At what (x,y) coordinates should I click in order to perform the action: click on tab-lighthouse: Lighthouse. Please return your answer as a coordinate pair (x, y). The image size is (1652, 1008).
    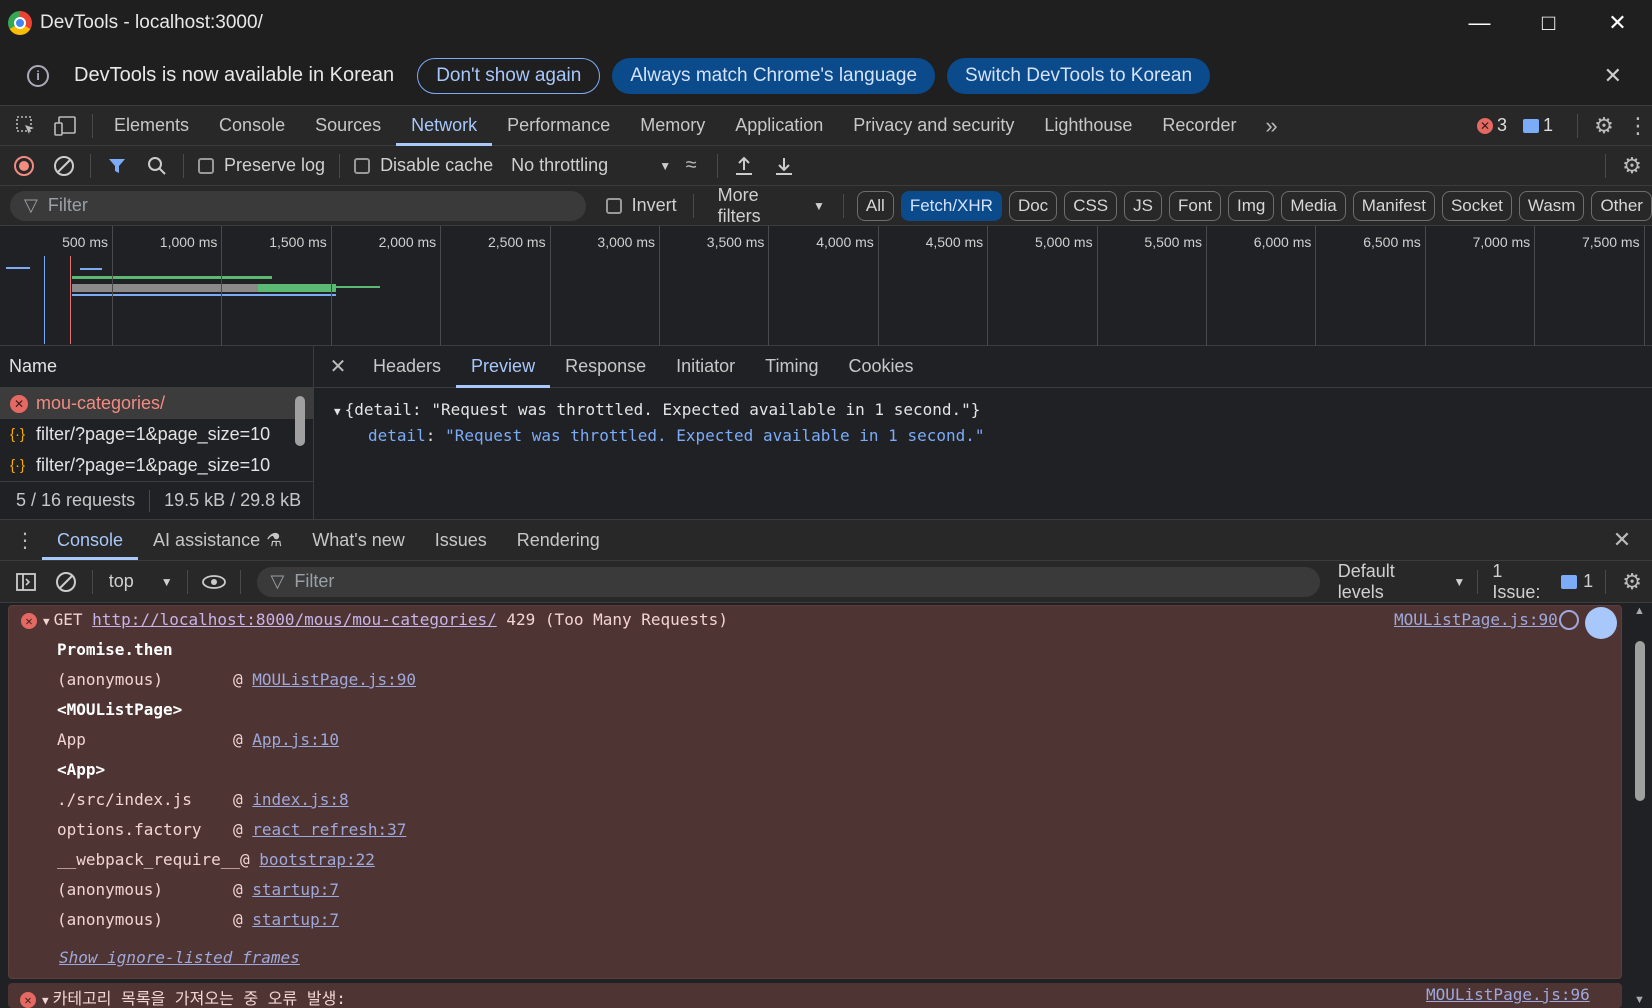
    Looking at the image, I should click on (1088, 126).